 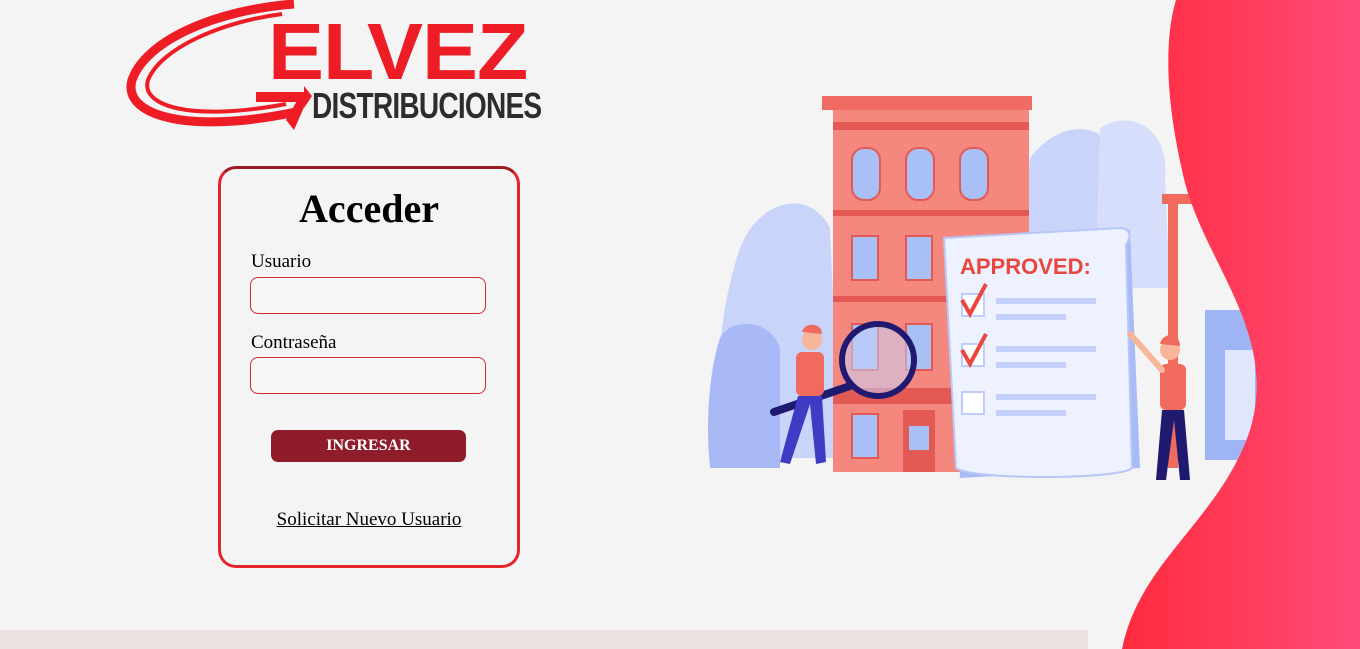 I want to click on username-input, so click(x=368, y=295).